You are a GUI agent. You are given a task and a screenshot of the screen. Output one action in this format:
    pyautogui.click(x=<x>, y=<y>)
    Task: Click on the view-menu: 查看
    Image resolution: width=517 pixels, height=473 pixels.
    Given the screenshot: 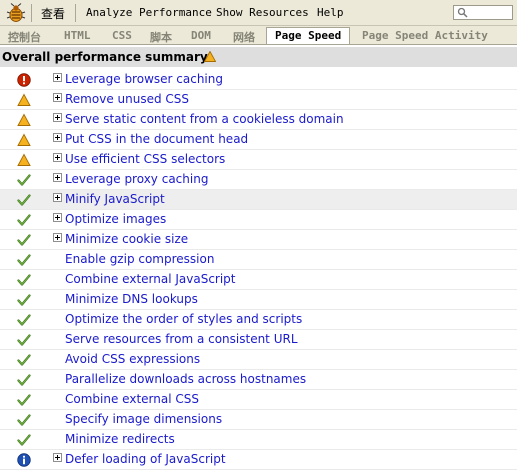 What is the action you would take?
    pyautogui.click(x=53, y=13)
    